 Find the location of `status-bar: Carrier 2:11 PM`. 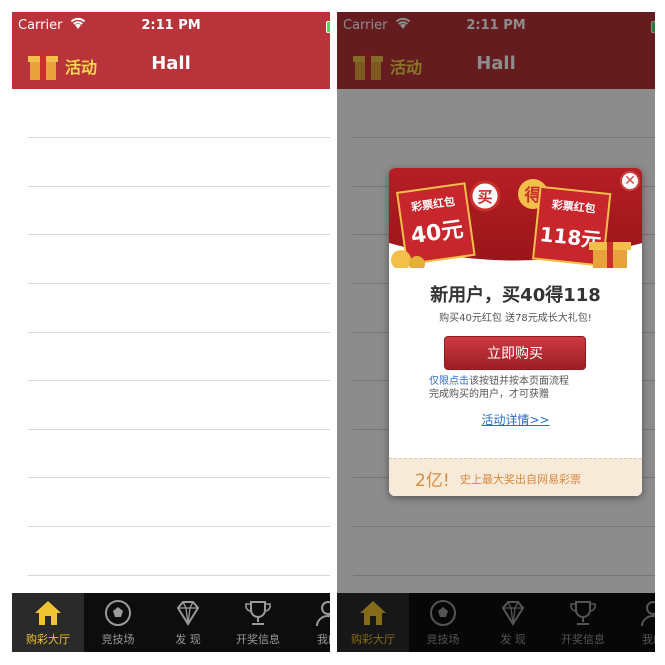

status-bar: Carrier 2:11 PM is located at coordinates (171, 26).